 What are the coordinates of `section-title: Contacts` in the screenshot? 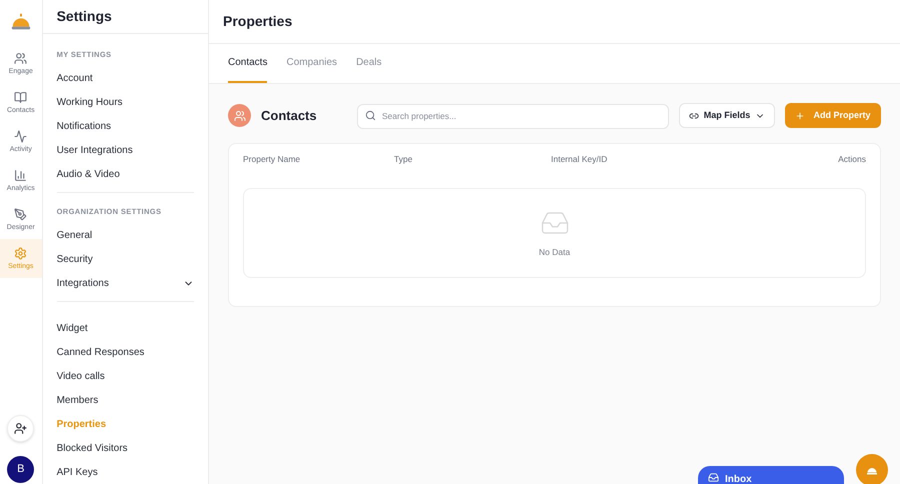 It's located at (289, 115).